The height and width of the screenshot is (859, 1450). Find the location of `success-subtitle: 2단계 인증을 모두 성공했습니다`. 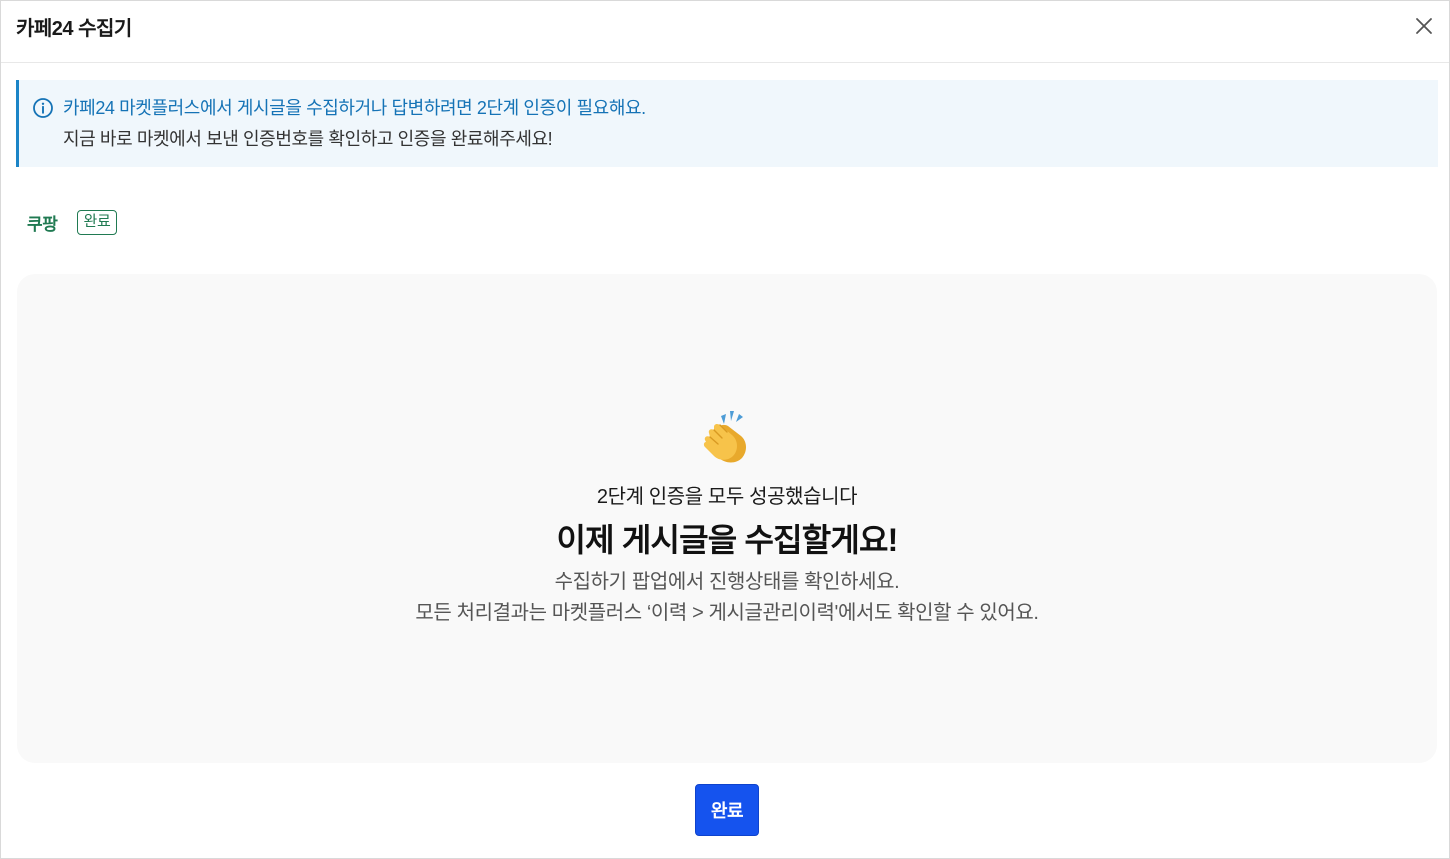

success-subtitle: 2단계 인증을 모두 성공했습니다 is located at coordinates (727, 497).